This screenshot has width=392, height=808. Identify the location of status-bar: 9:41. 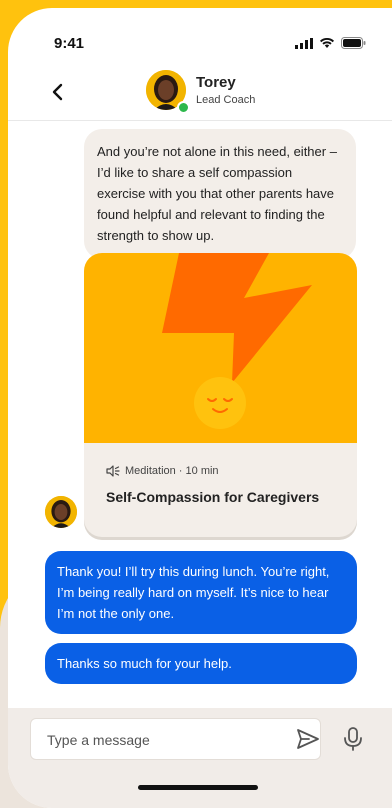
(200, 38).